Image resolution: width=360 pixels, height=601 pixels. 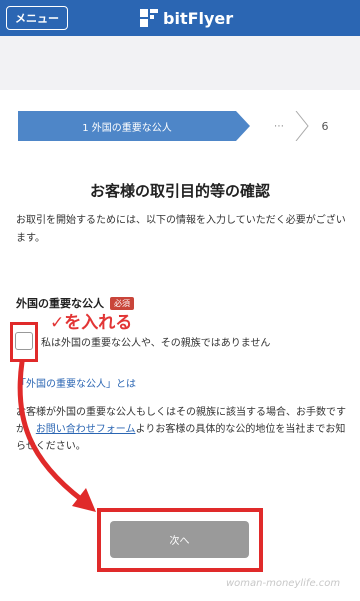 I want to click on app-header: メニュー bitFlyer, so click(x=180, y=18).